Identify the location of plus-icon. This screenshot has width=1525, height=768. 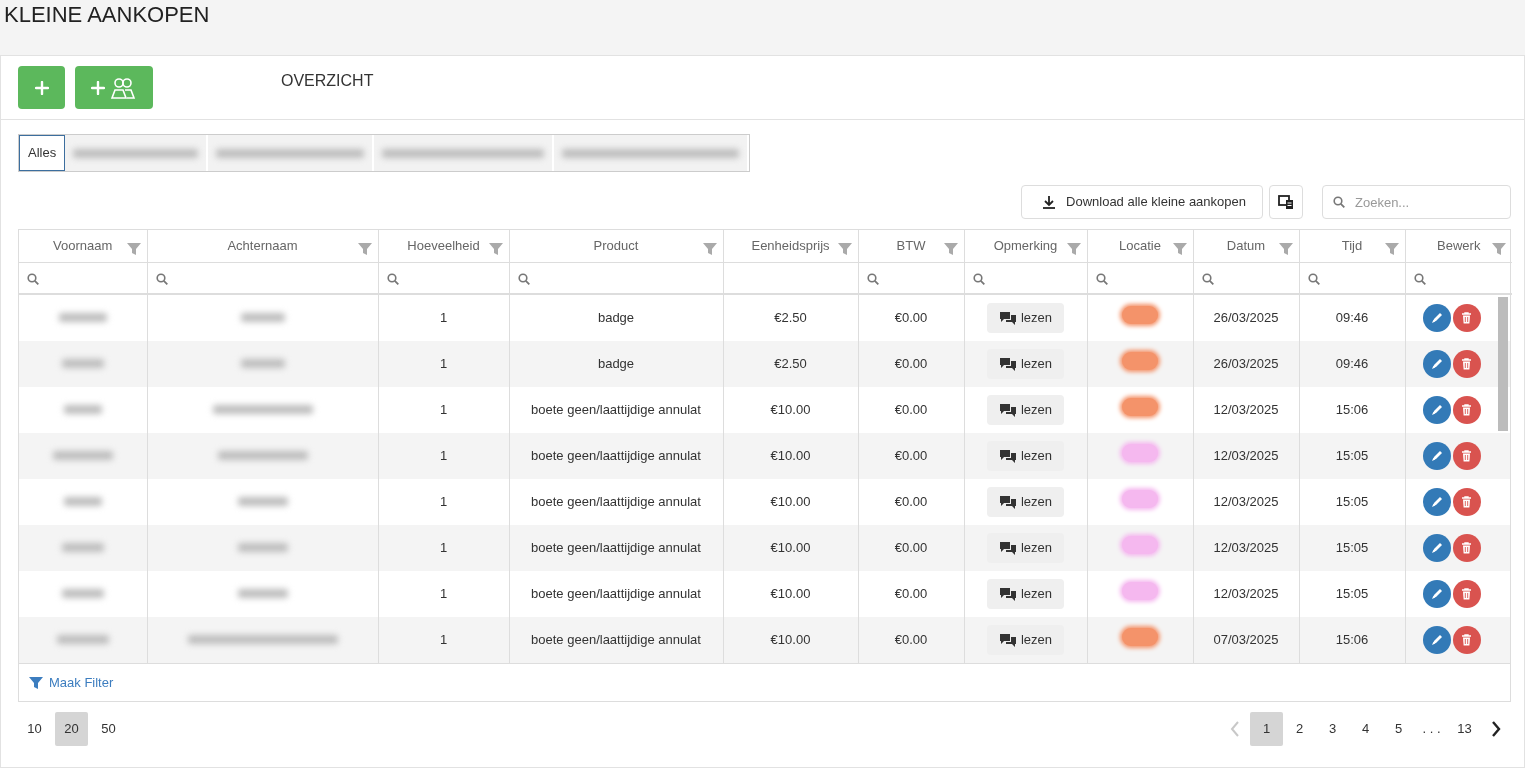
(41, 87).